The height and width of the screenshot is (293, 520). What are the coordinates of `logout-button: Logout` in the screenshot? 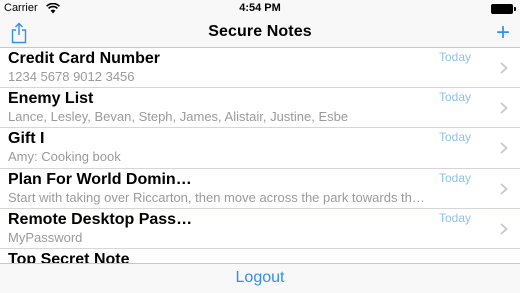 It's located at (260, 278).